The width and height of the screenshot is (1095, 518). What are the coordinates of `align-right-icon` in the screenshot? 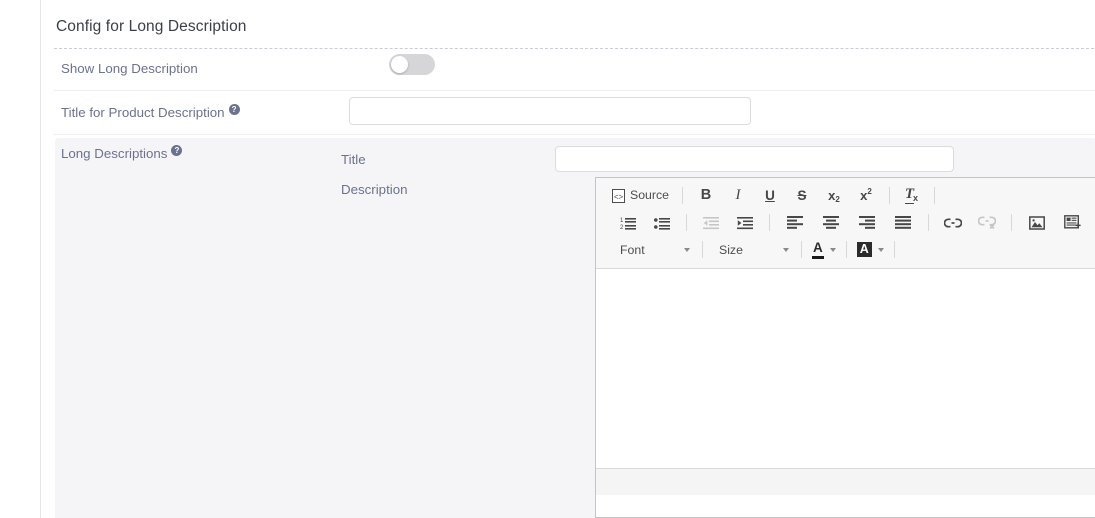 It's located at (867, 223).